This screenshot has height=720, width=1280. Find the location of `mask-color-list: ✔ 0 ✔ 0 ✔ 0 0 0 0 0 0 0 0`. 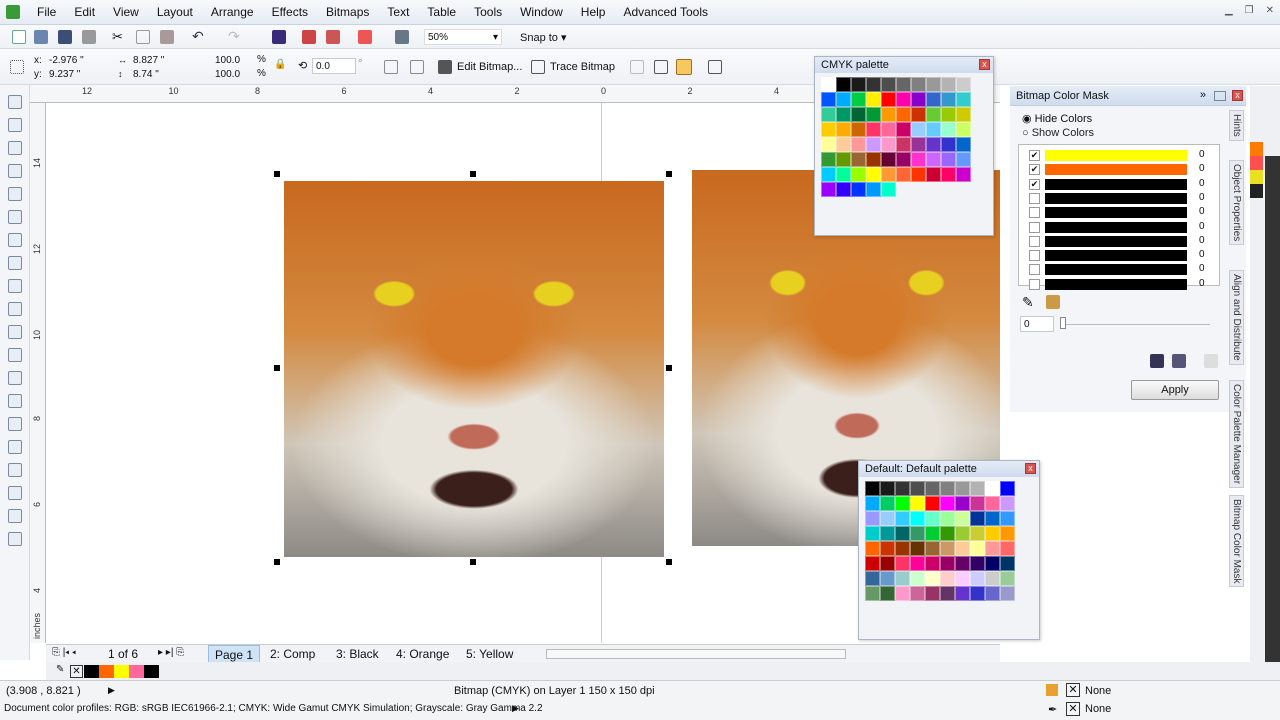

mask-color-list: ✔ 0 ✔ 0 ✔ 0 0 0 0 0 0 0 0 is located at coordinates (1119, 217).